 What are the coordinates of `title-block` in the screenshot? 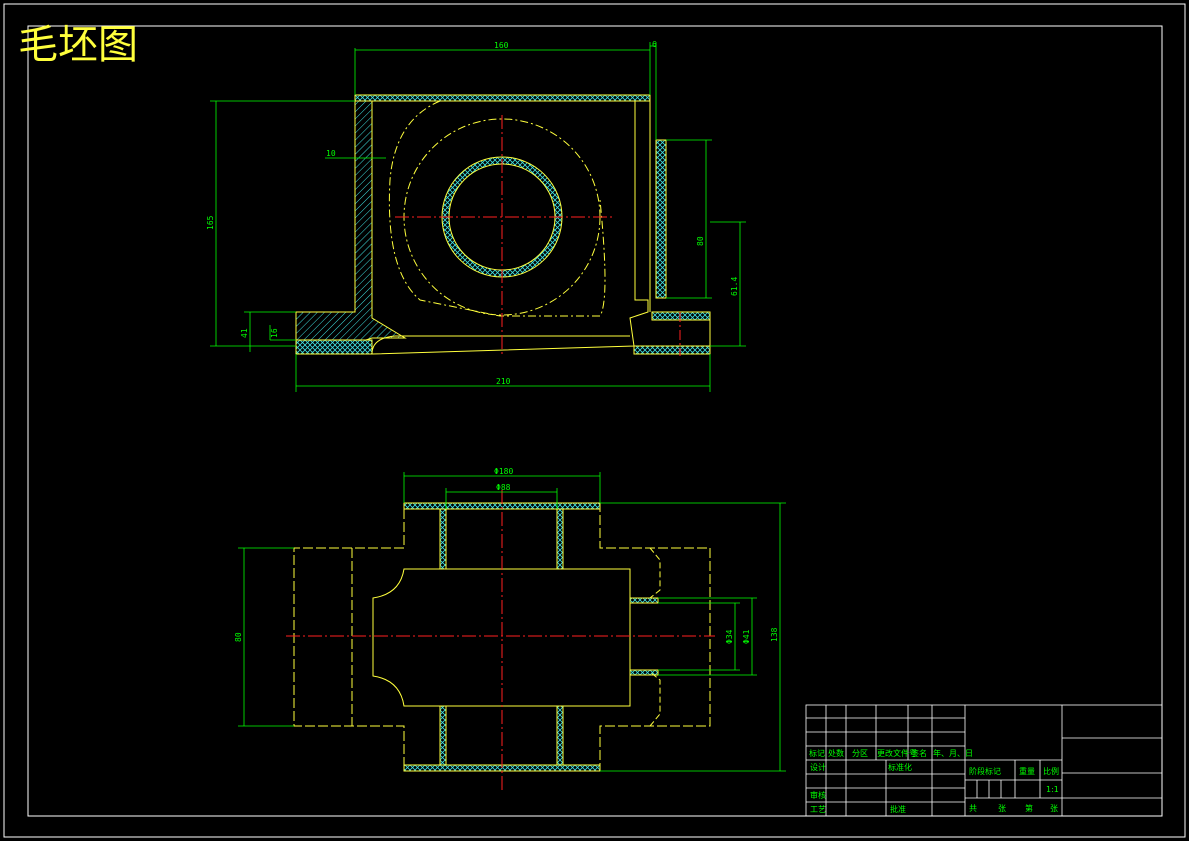 It's located at (984, 760).